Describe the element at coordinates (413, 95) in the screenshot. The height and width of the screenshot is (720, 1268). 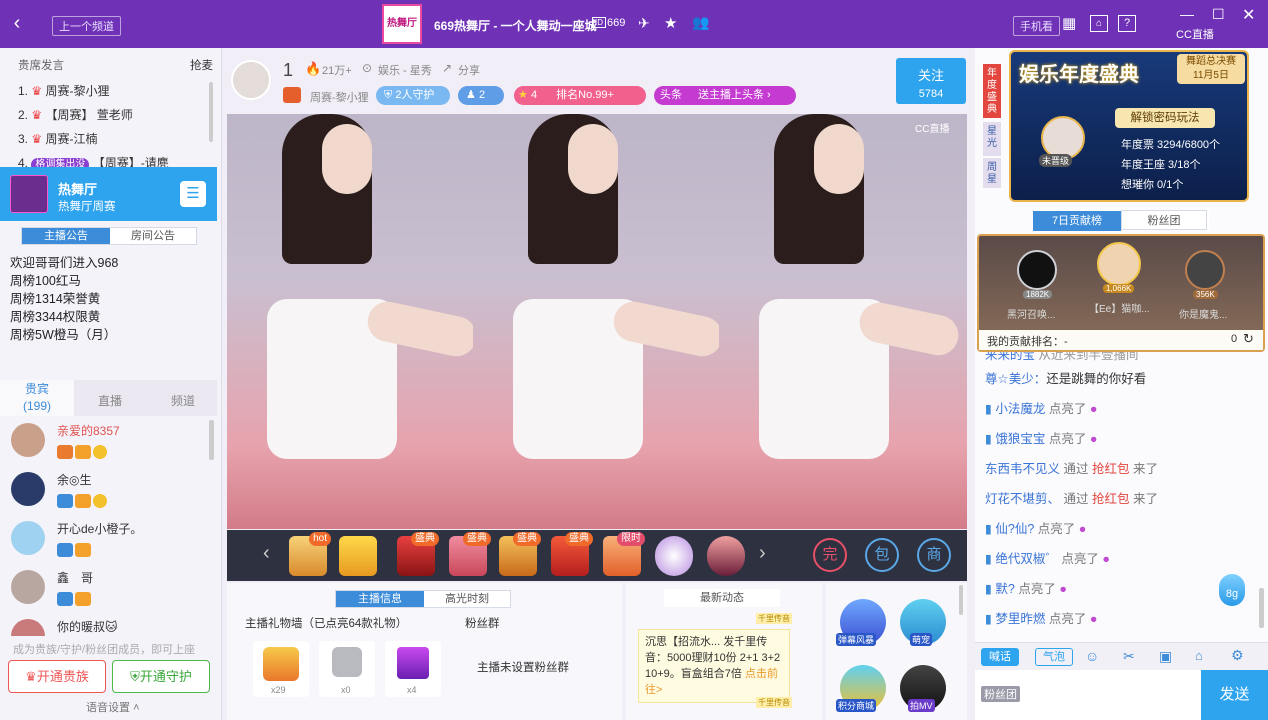
I see `guard-pill: ⛨ 2人守护` at that location.